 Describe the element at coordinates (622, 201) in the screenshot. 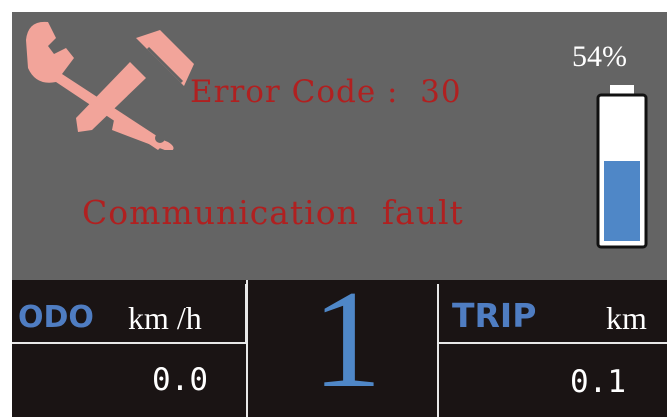

I see `battery-level-fill` at that location.